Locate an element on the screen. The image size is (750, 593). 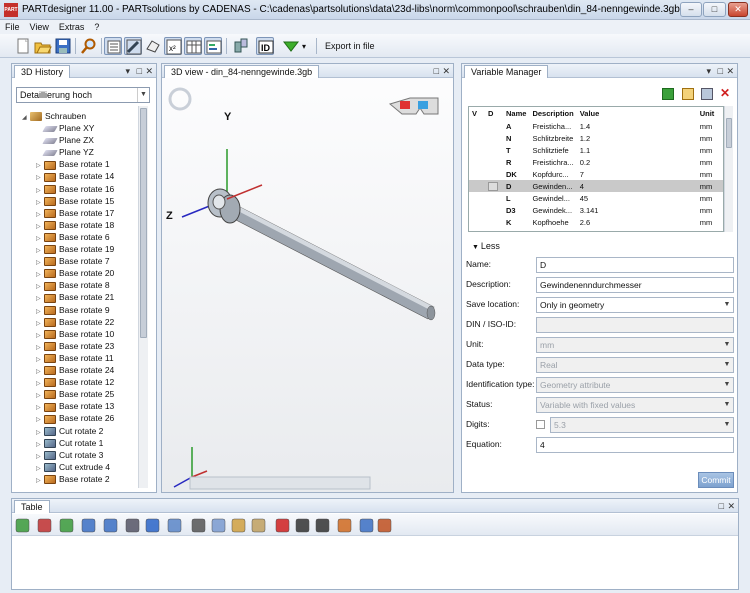
menu-extras: Extras is located at coordinates (72, 27).